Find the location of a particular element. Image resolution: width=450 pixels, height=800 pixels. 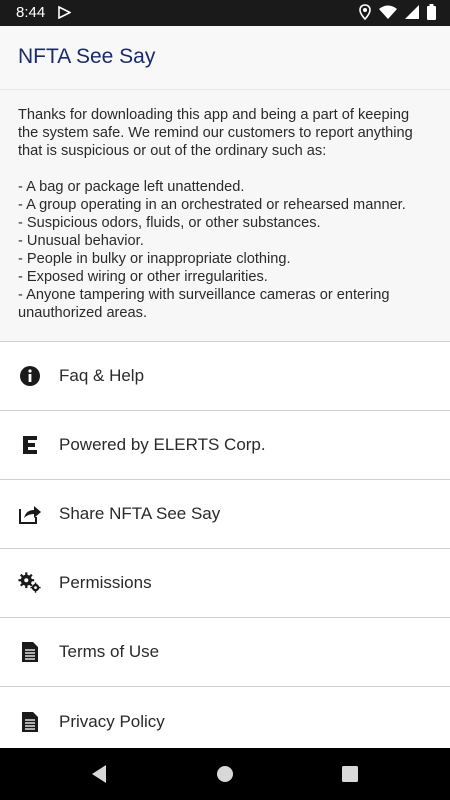

play-store-icon is located at coordinates (65, 14).